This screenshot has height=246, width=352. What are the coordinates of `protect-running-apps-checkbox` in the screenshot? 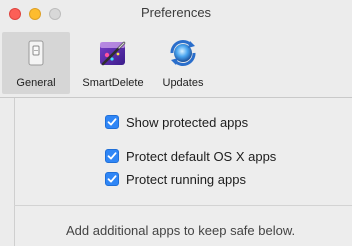 It's located at (112, 179).